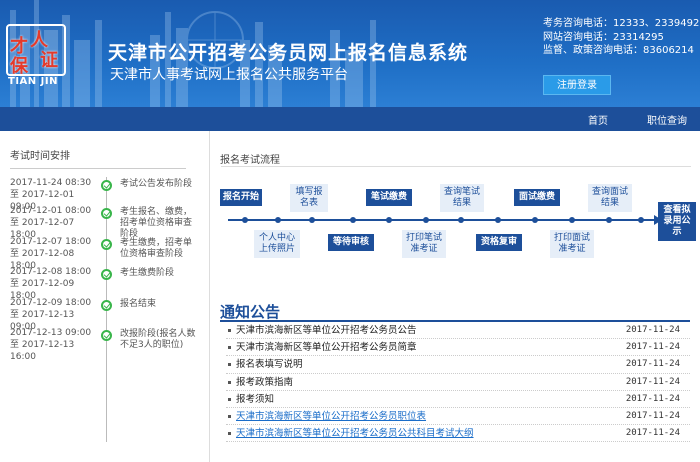 The width and height of the screenshot is (700, 462). Describe the element at coordinates (577, 85) in the screenshot. I see `register-login-button: 注册登录` at that location.